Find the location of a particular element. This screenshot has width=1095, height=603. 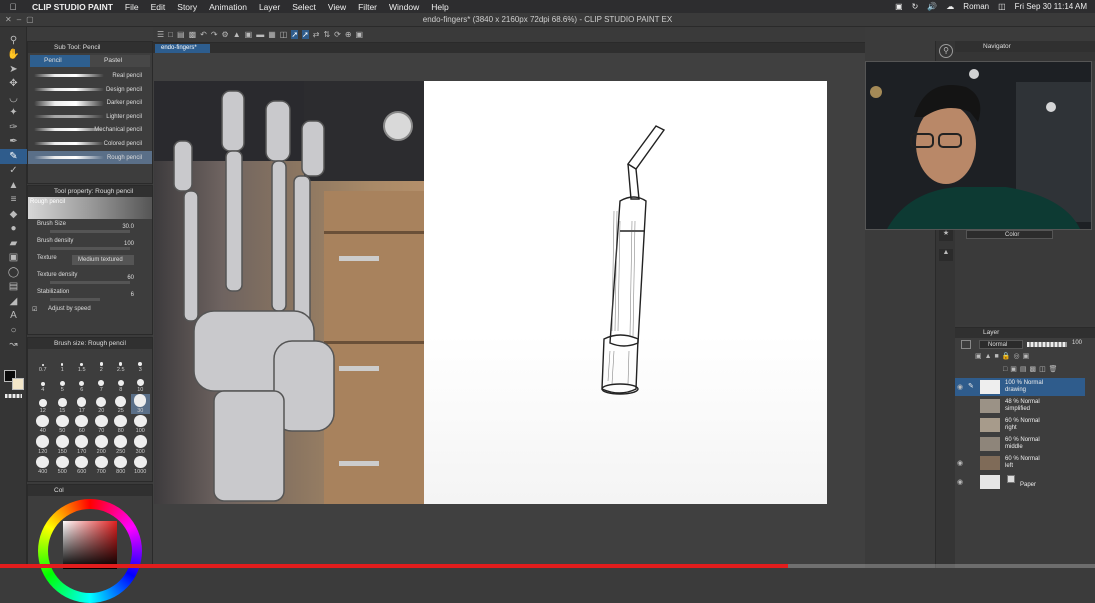

decoration-icon: ≡ is located at coordinates (13, 200).